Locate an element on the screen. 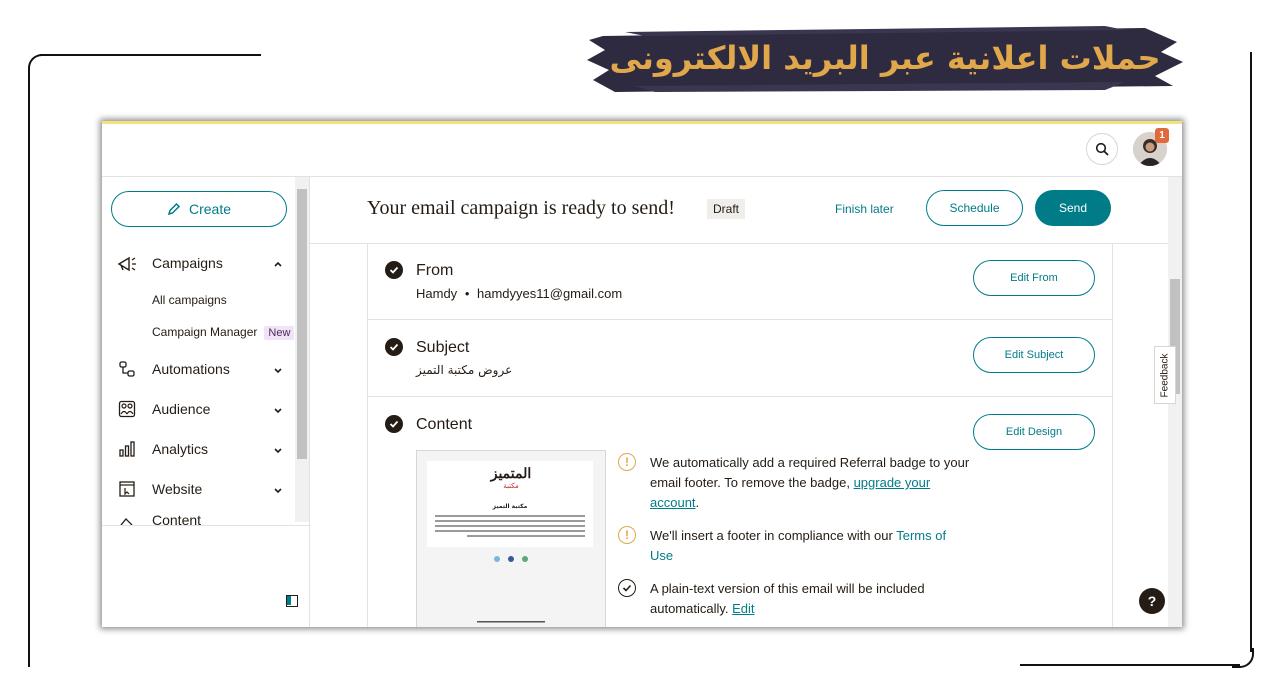 The height and width of the screenshot is (677, 1280). sidebar-item-label: Analytics is located at coordinates (180, 449).